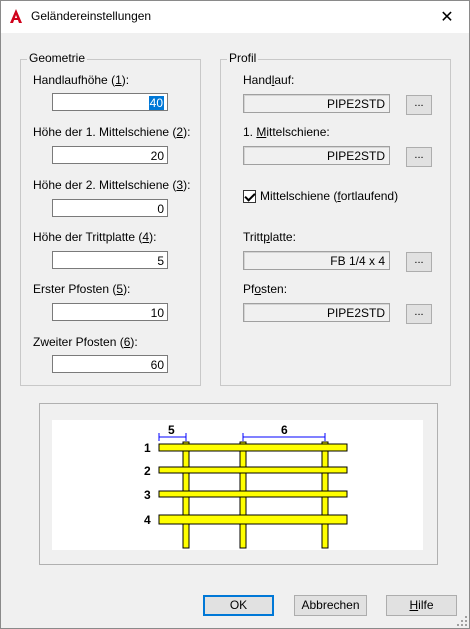 Image resolution: width=470 pixels, height=629 pixels. What do you see at coordinates (110, 155) in the screenshot?
I see `midrail1-height-input: 20` at bounding box center [110, 155].